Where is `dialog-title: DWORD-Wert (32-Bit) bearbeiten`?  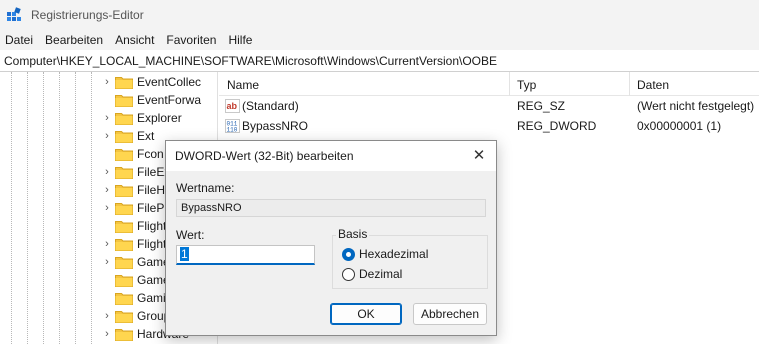
dialog-title: DWORD-Wert (32-Bit) bearbeiten is located at coordinates (264, 156).